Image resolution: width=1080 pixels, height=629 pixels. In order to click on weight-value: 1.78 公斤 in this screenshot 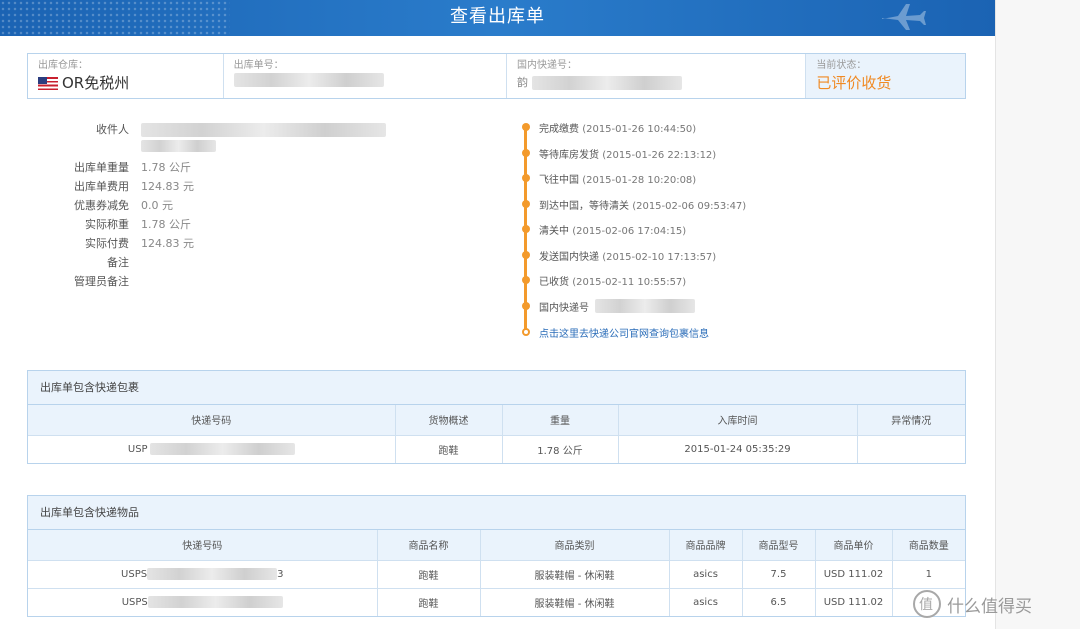, I will do `click(166, 167)`.